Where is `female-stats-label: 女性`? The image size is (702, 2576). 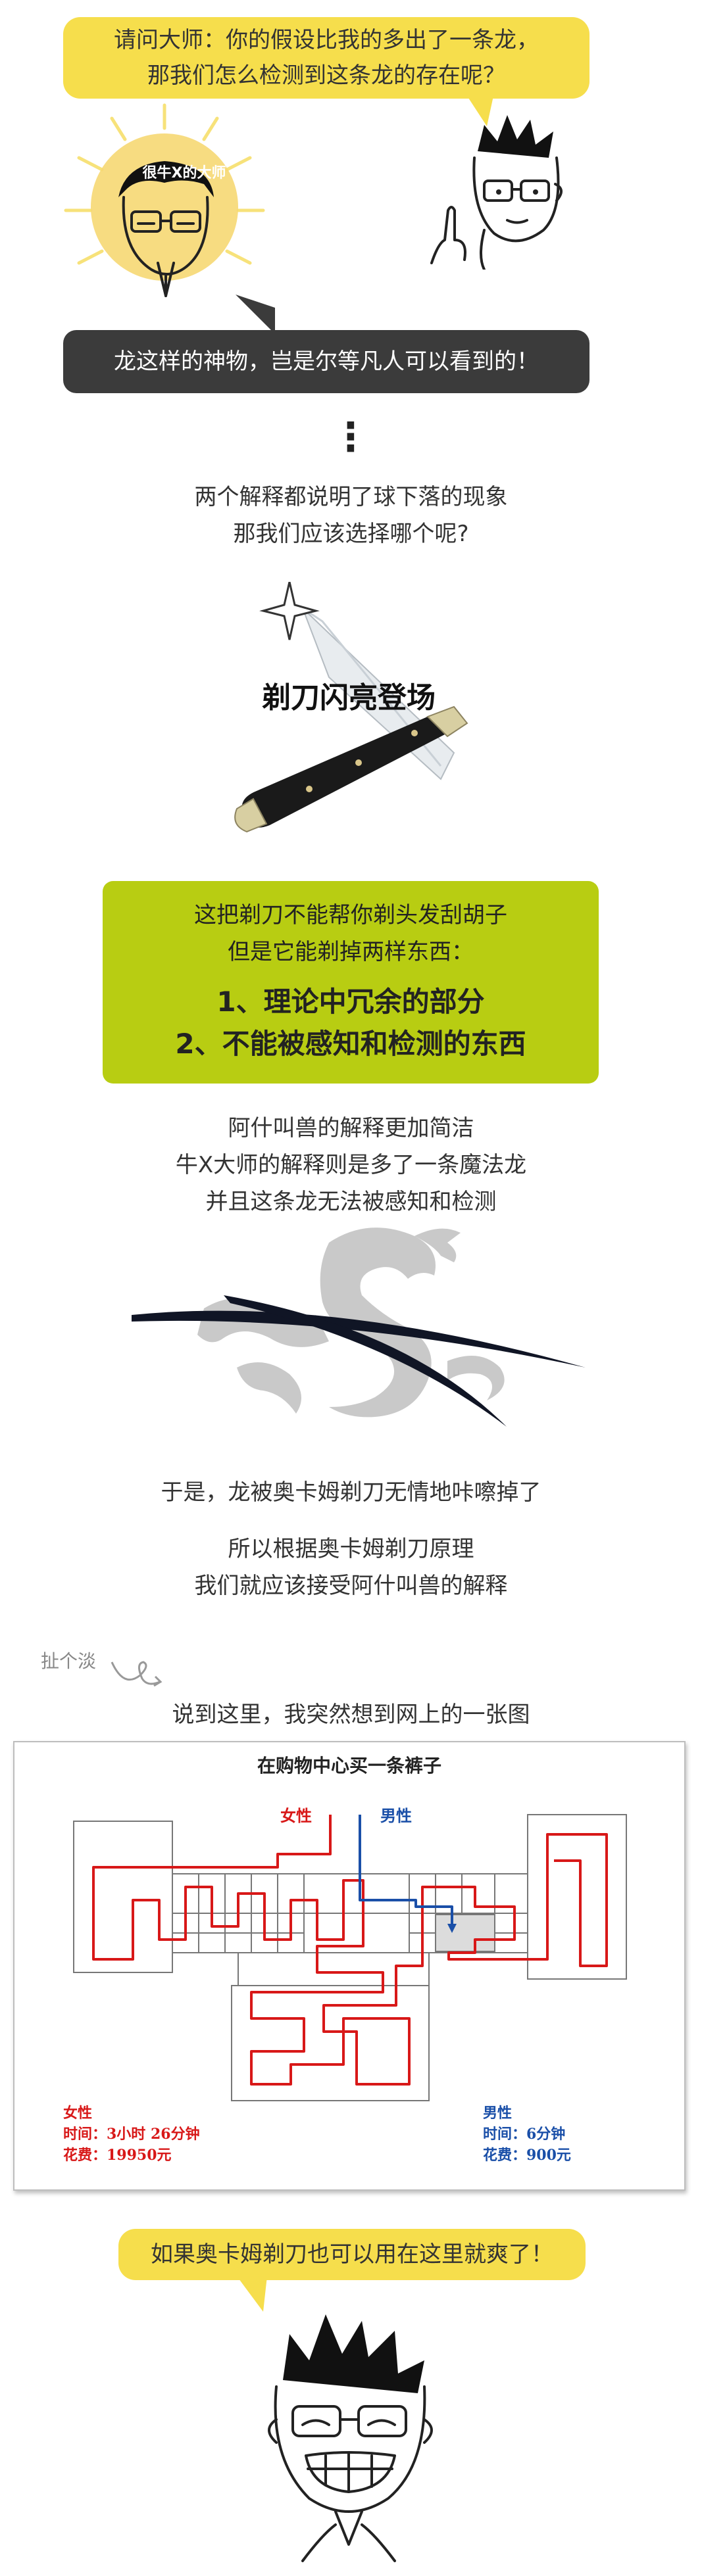 female-stats-label: 女性 is located at coordinates (78, 2114).